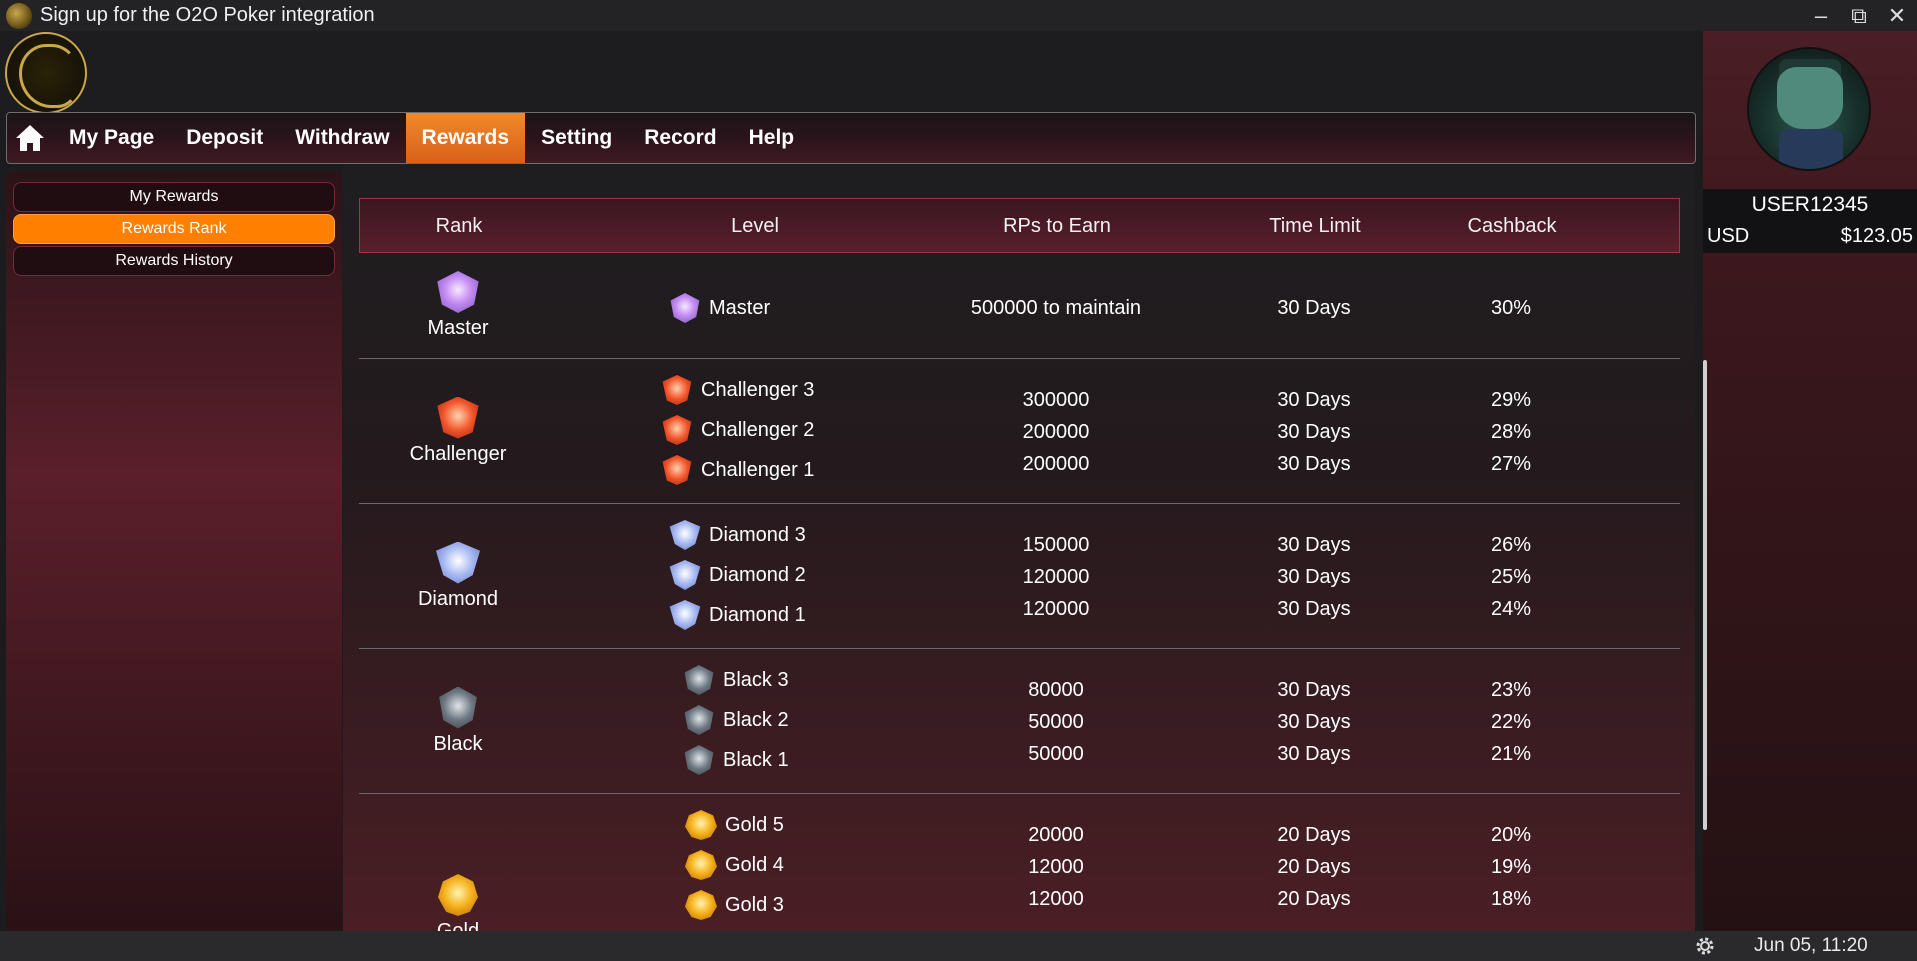 The height and width of the screenshot is (961, 1917). I want to click on rank-cell: Gold, so click(458, 862).